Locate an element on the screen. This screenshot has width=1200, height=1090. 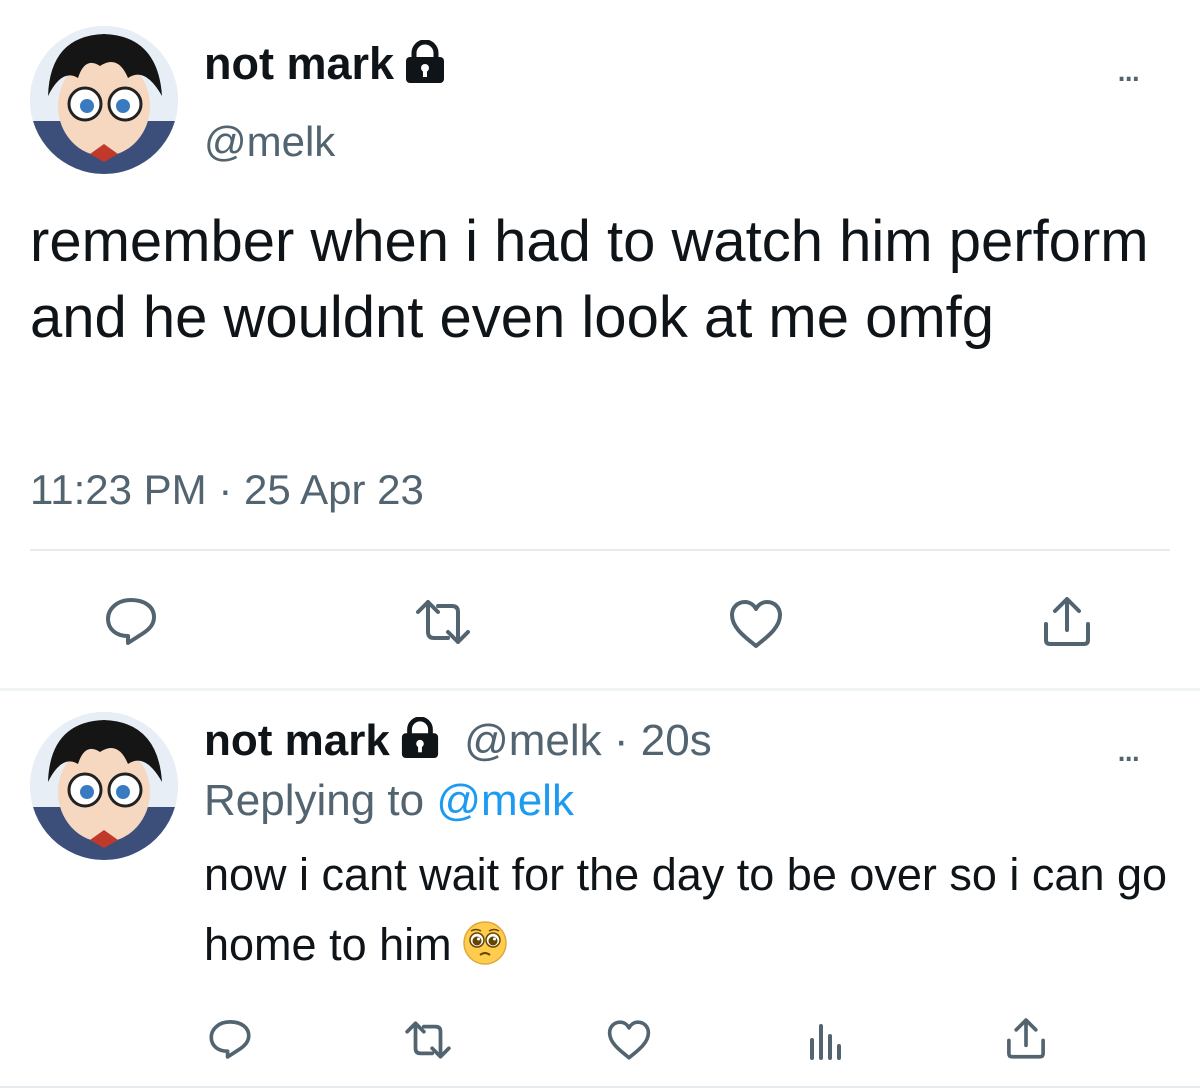
reply-share-button is located at coordinates (1026, 1038).